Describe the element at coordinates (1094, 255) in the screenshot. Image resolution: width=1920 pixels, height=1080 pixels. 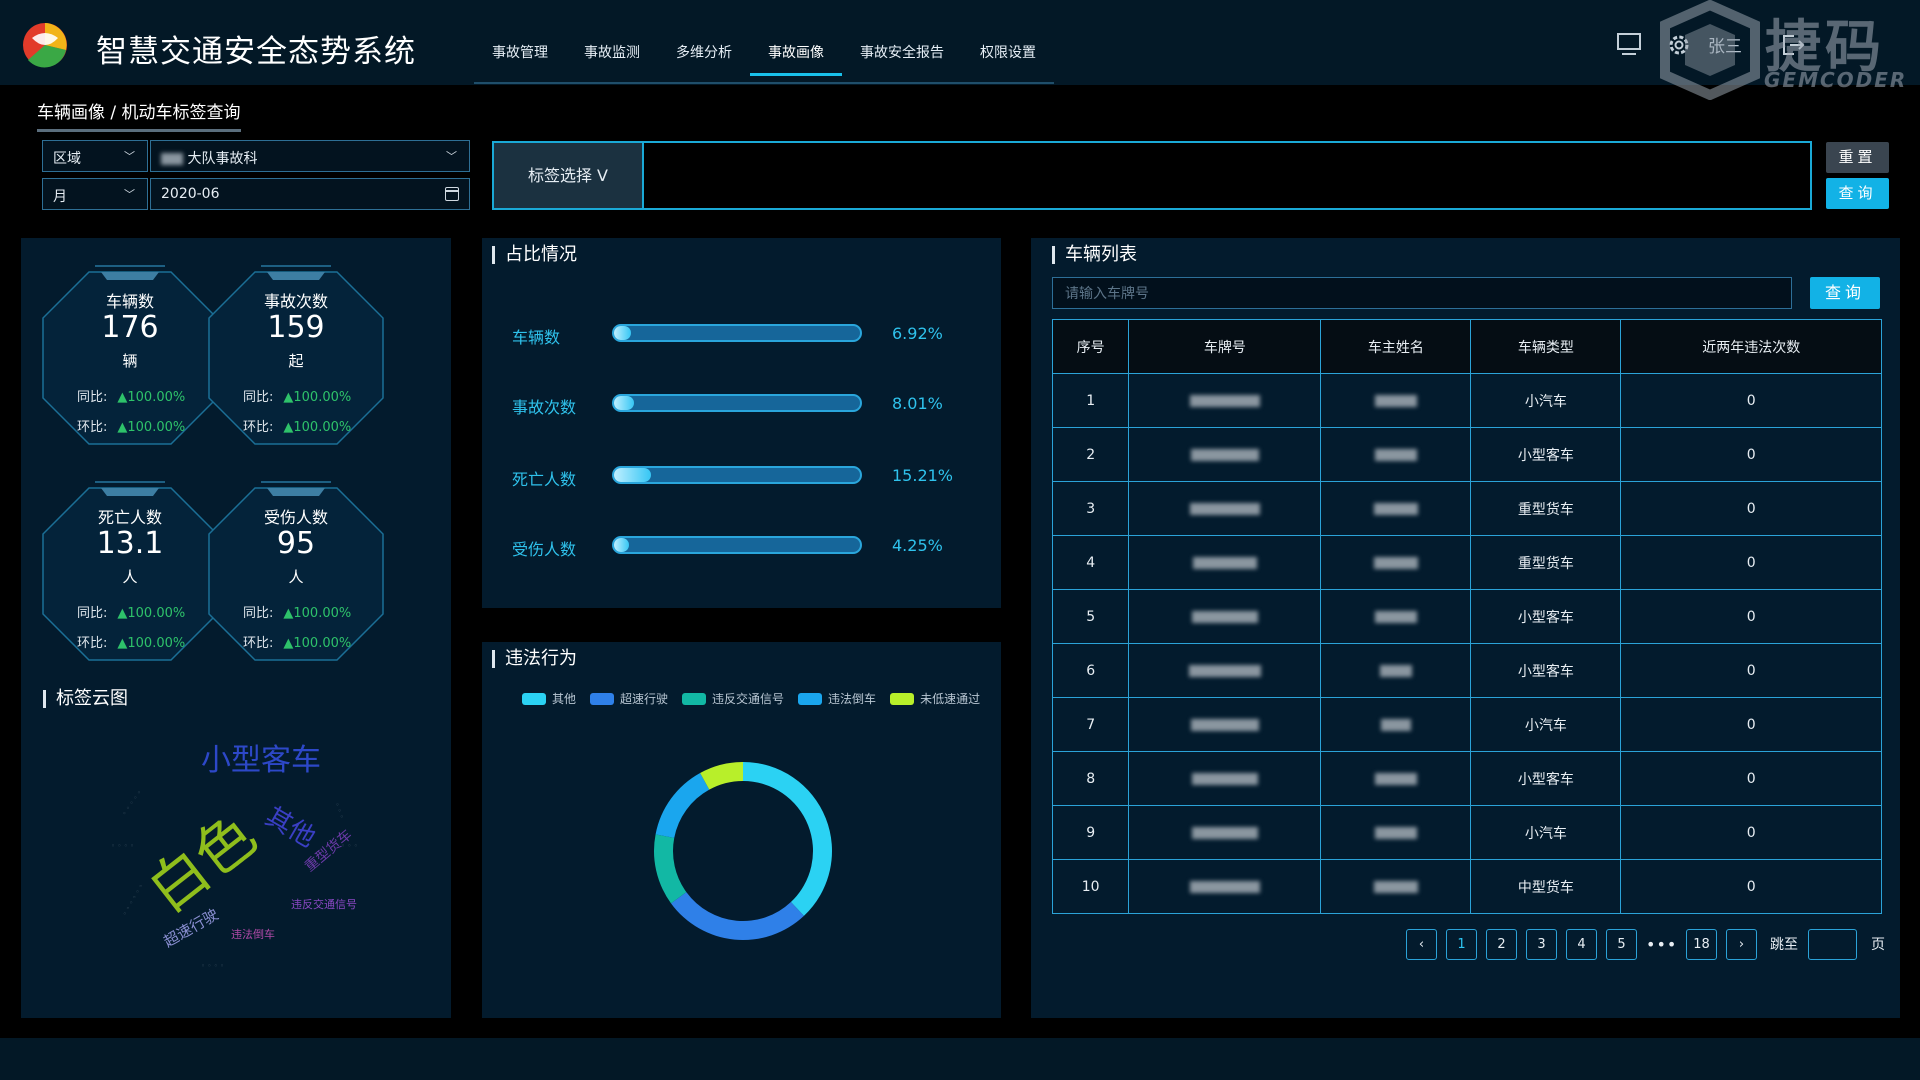
I see `vehicle-list-title: 车辆列表` at that location.